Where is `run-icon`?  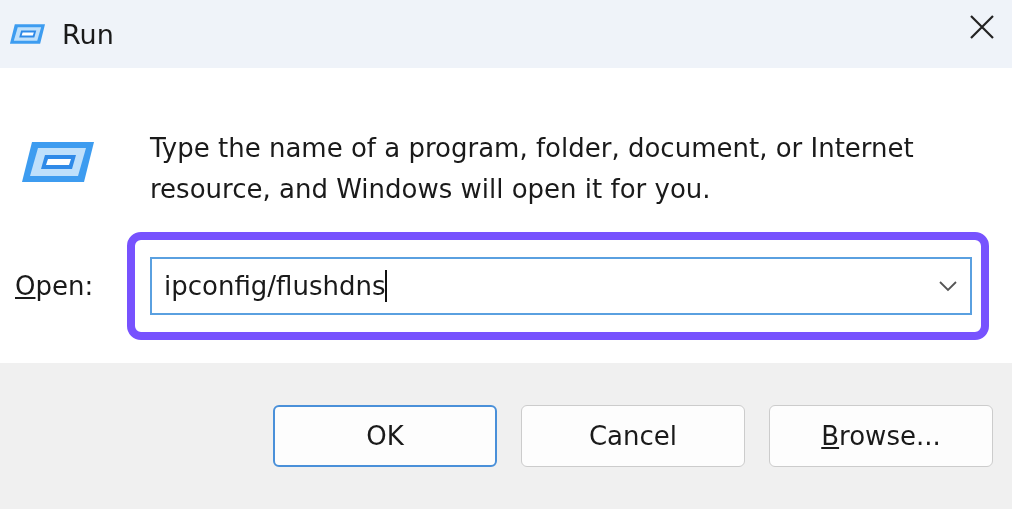
run-icon is located at coordinates (27, 34).